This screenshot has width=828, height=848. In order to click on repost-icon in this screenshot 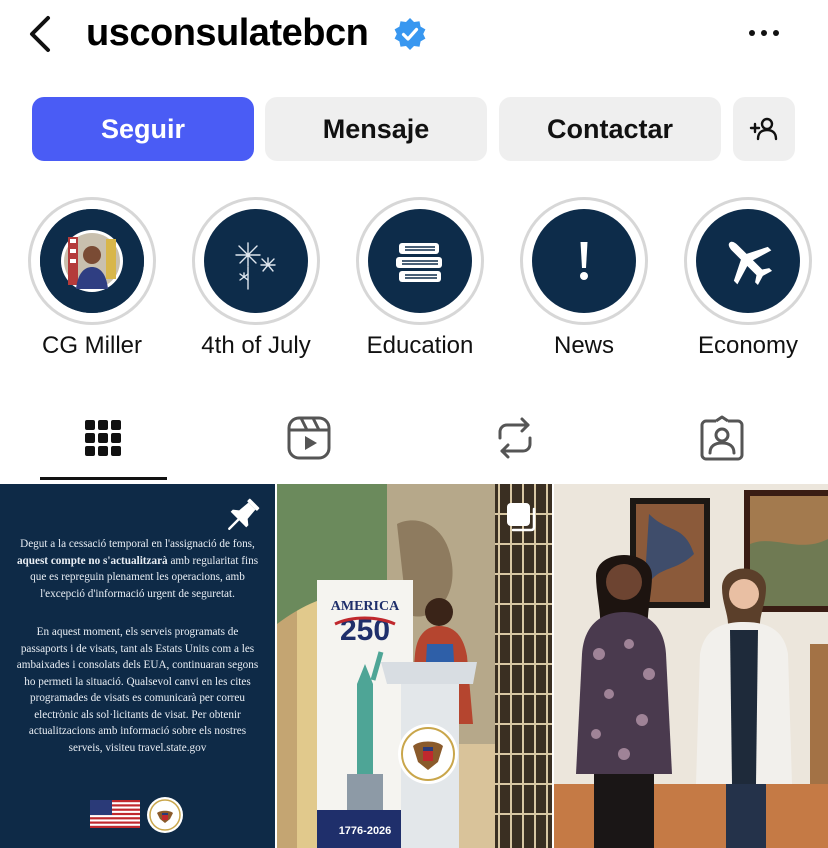, I will do `click(515, 438)`.